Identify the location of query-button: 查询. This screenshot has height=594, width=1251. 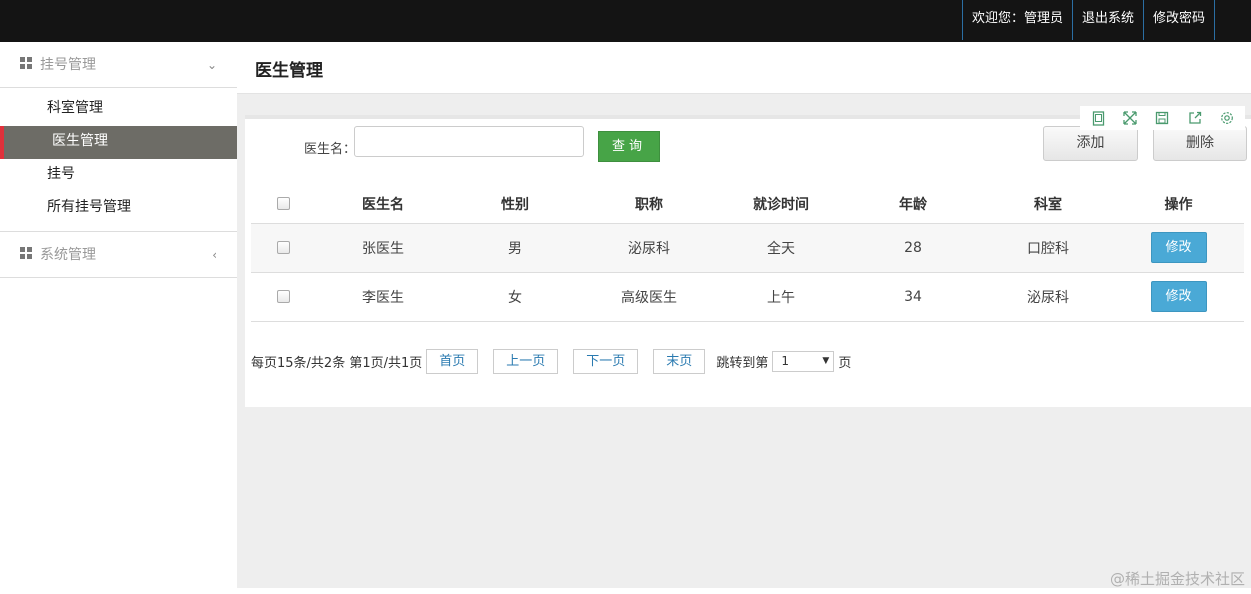
(629, 146).